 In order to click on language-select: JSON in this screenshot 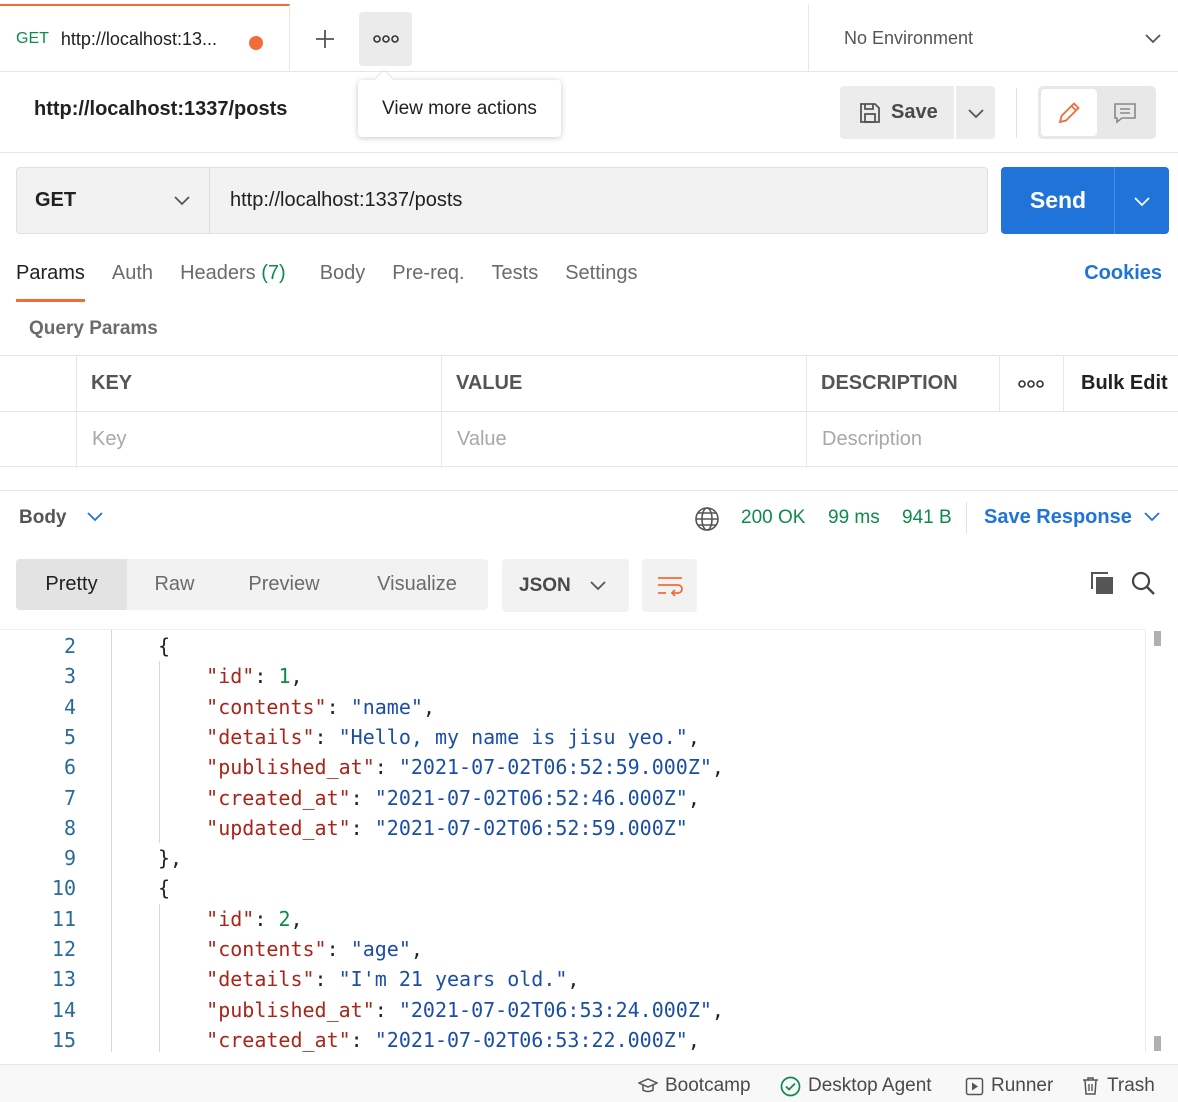, I will do `click(565, 585)`.